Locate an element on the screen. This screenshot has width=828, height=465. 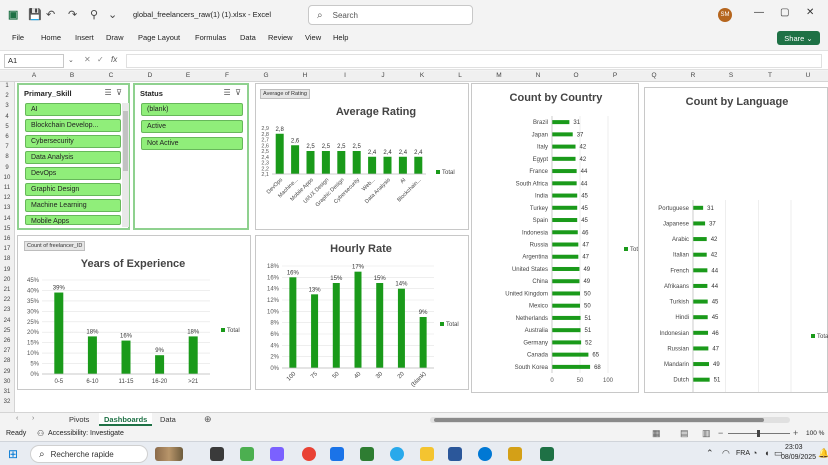
row-header-30: 30 is located at coordinates (7, 382).